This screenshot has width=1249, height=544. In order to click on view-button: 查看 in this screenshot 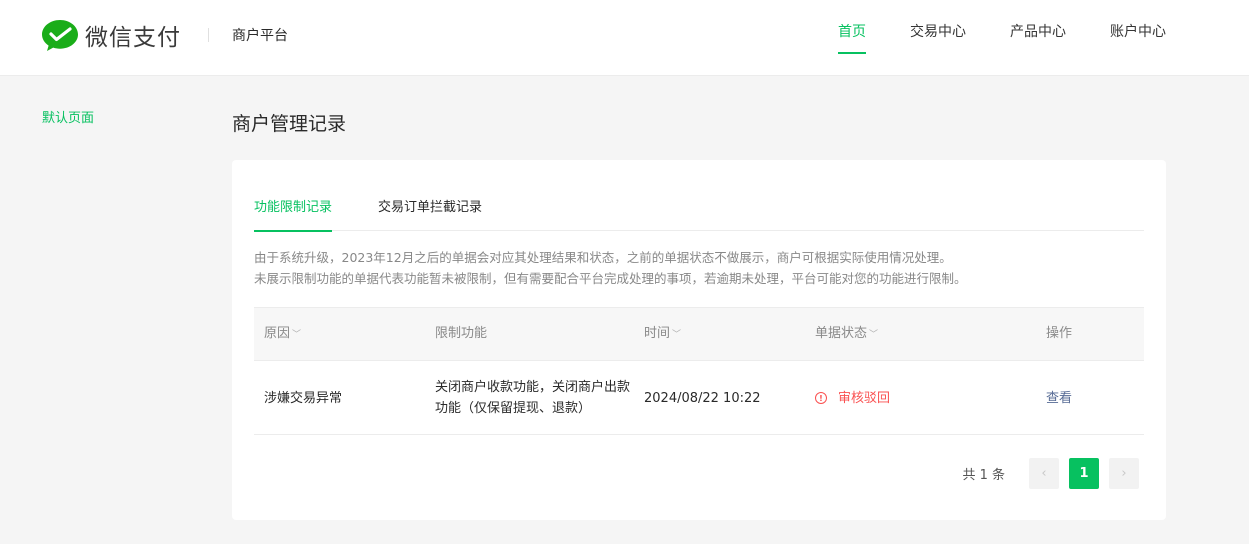, I will do `click(1059, 398)`.